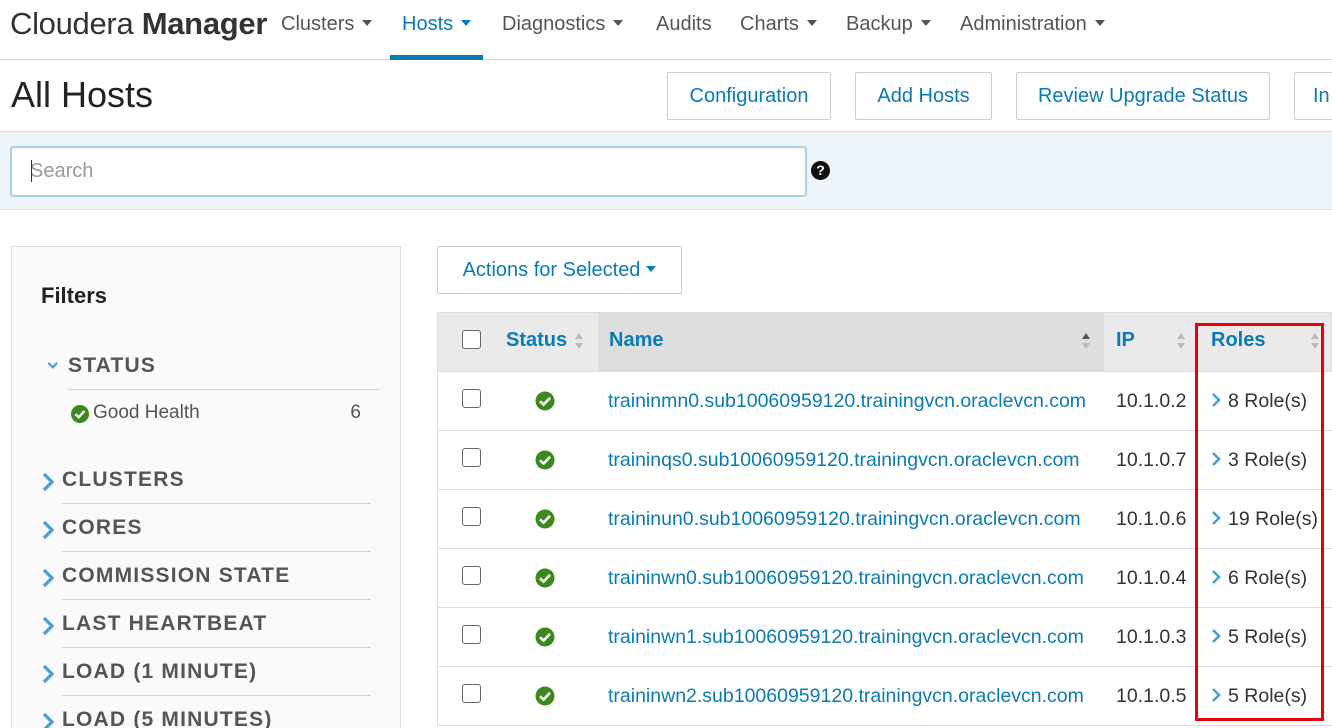 The width and height of the screenshot is (1332, 728). Describe the element at coordinates (879, 24) in the screenshot. I see `nav-backup-label: Backup` at that location.